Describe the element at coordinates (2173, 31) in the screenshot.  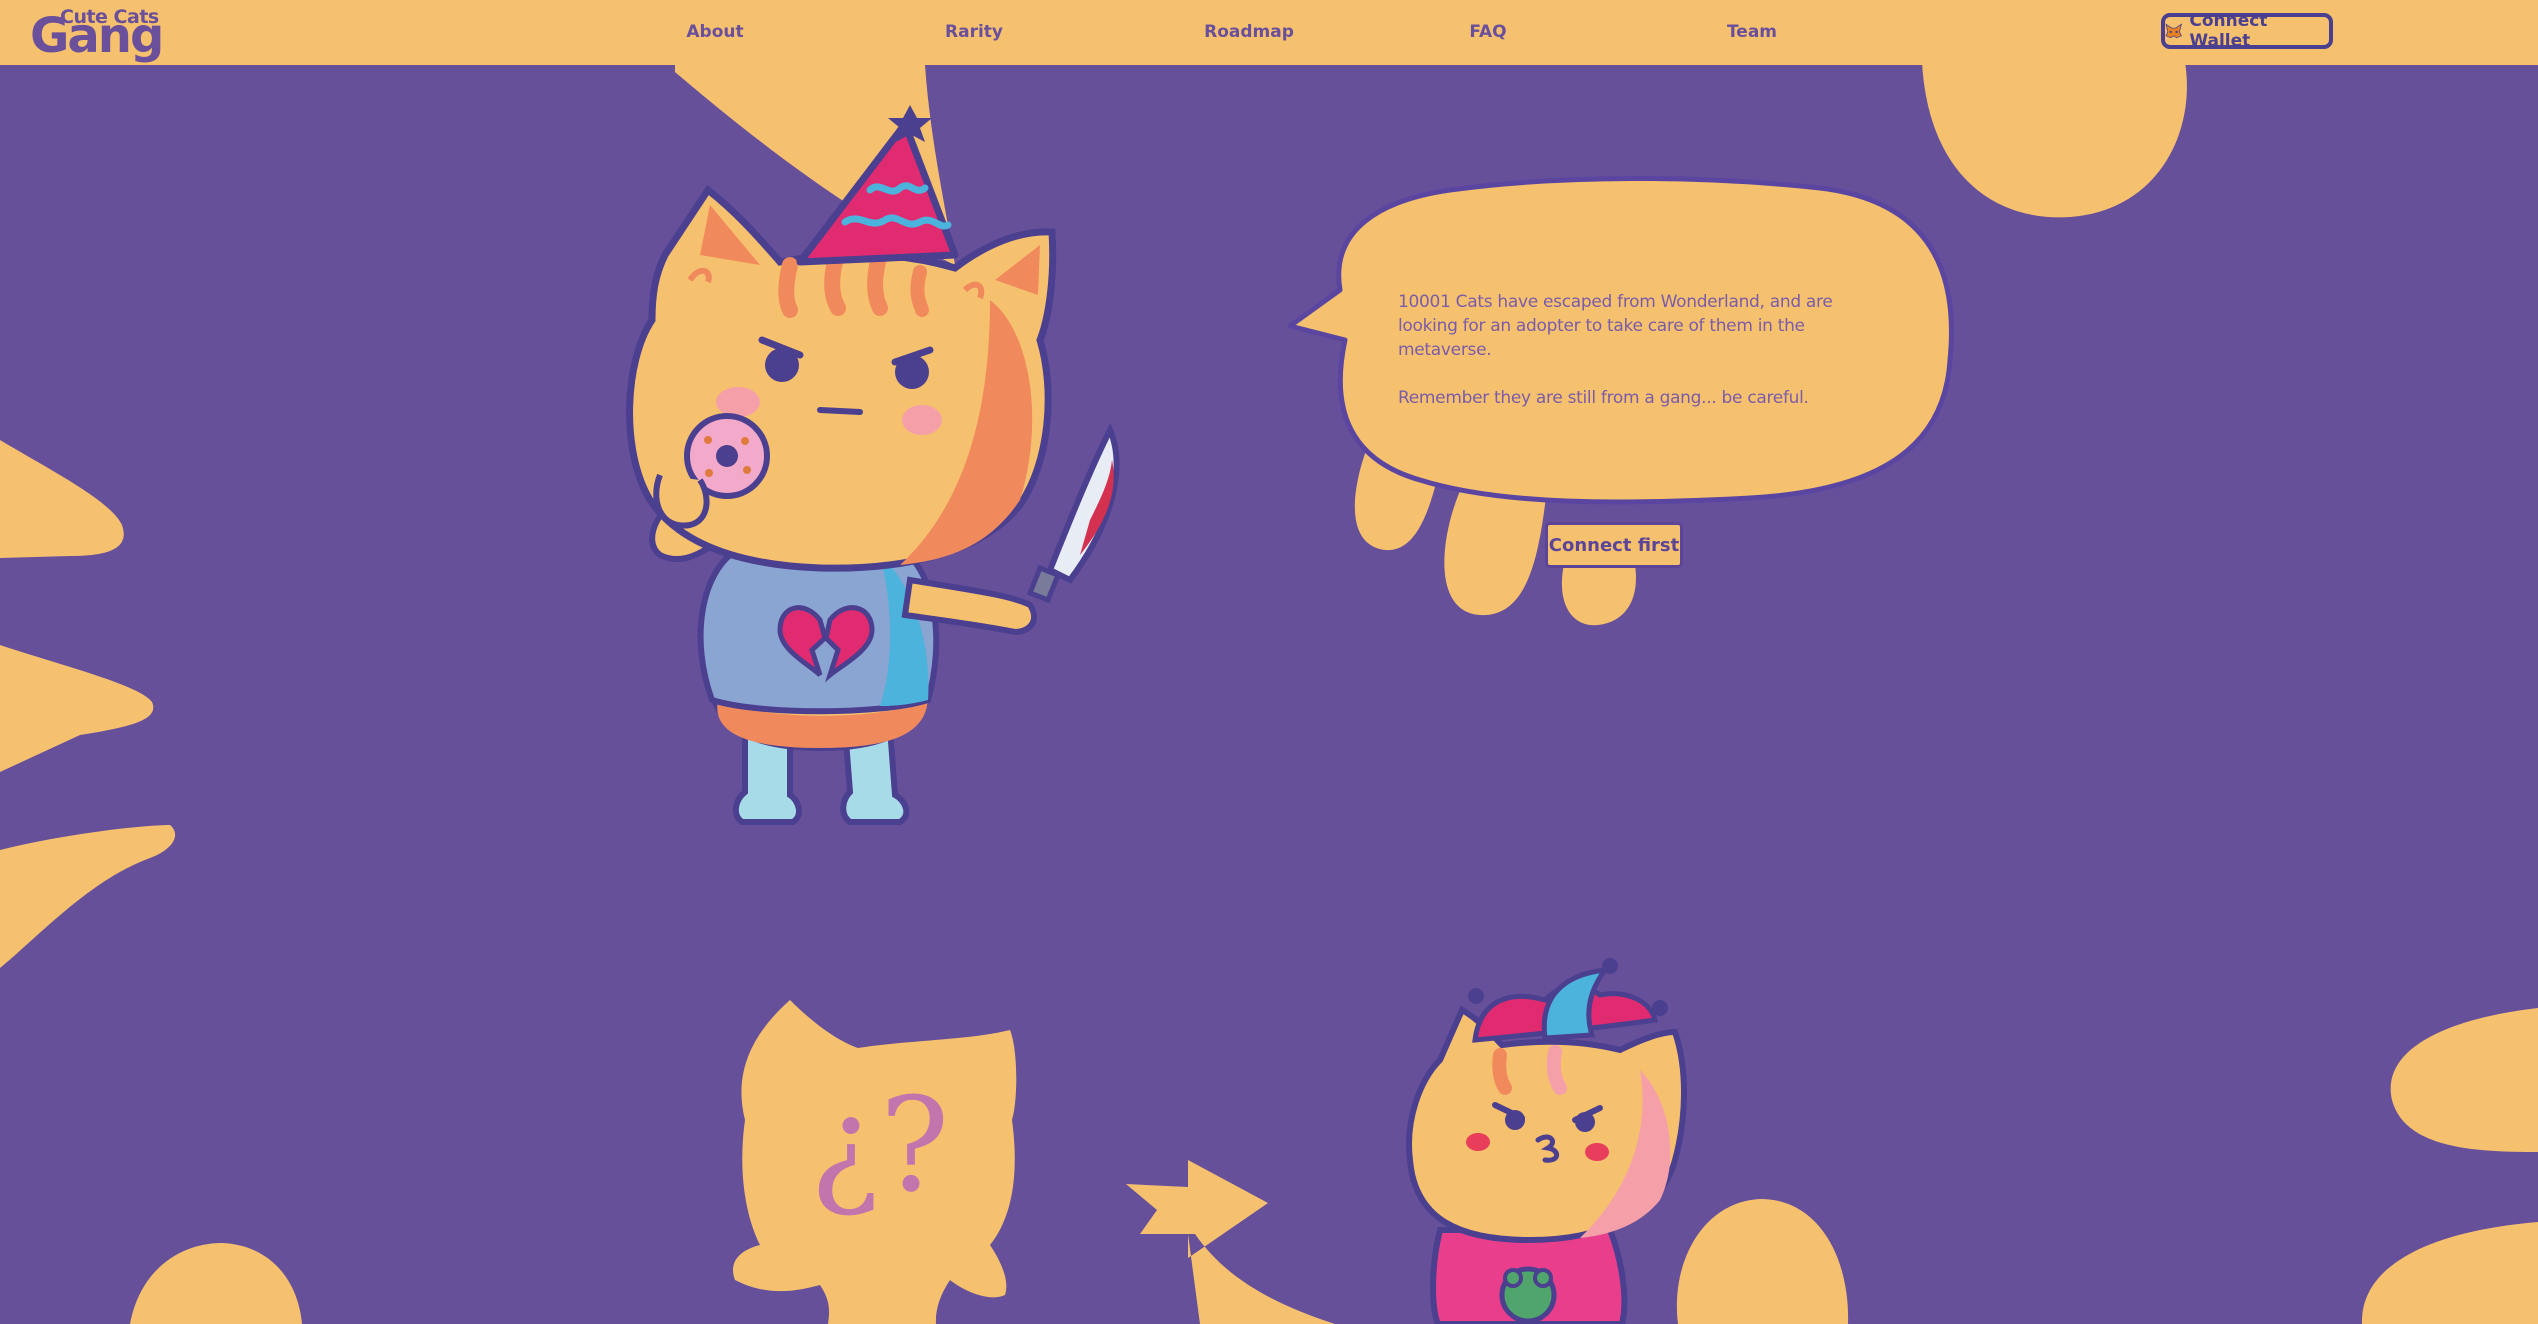
I see `metamask-fox-icon` at that location.